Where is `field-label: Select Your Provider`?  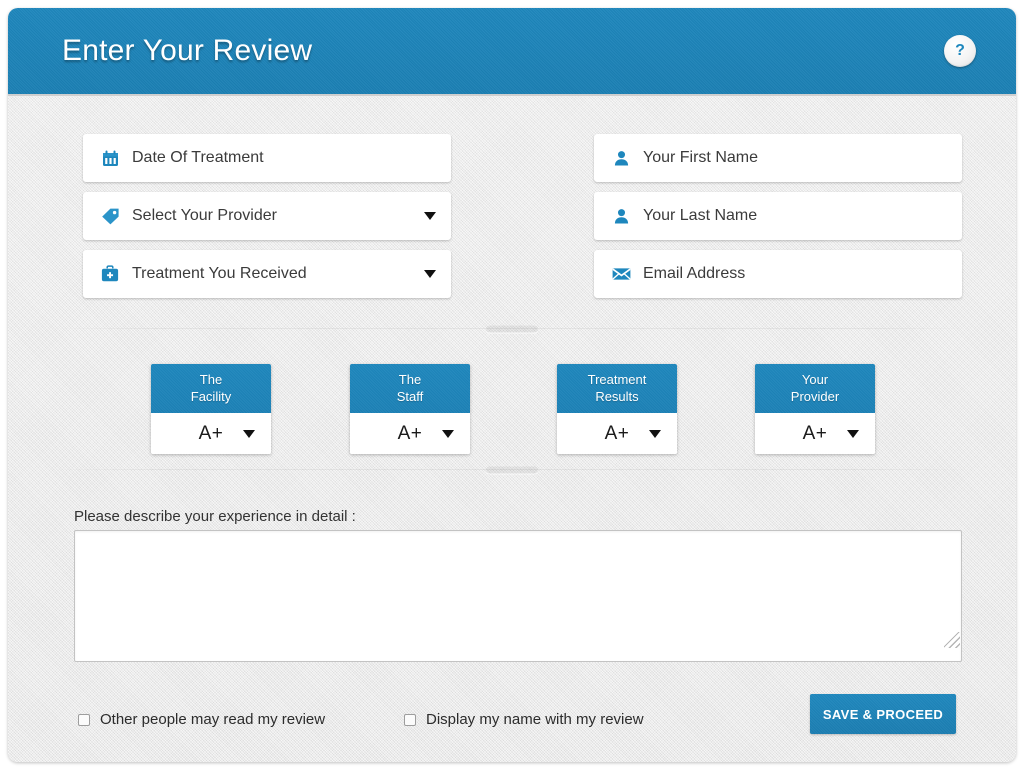
field-label: Select Your Provider is located at coordinates (204, 215).